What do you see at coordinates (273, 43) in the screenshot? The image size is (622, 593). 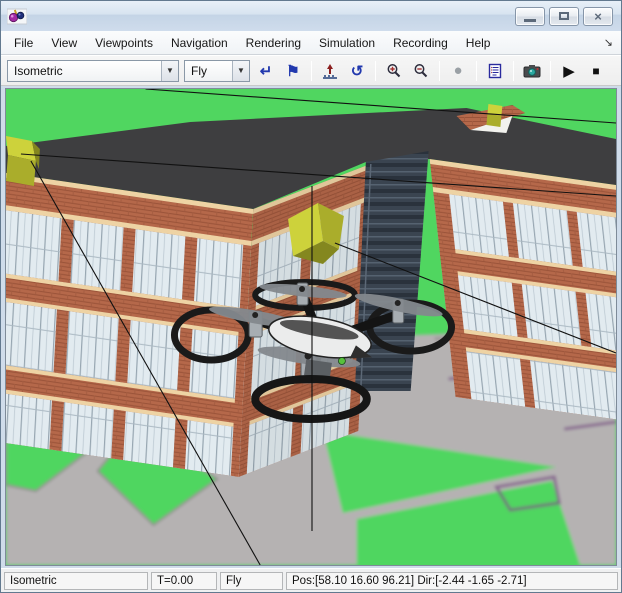 I see `menu-rendering: Rendering` at bounding box center [273, 43].